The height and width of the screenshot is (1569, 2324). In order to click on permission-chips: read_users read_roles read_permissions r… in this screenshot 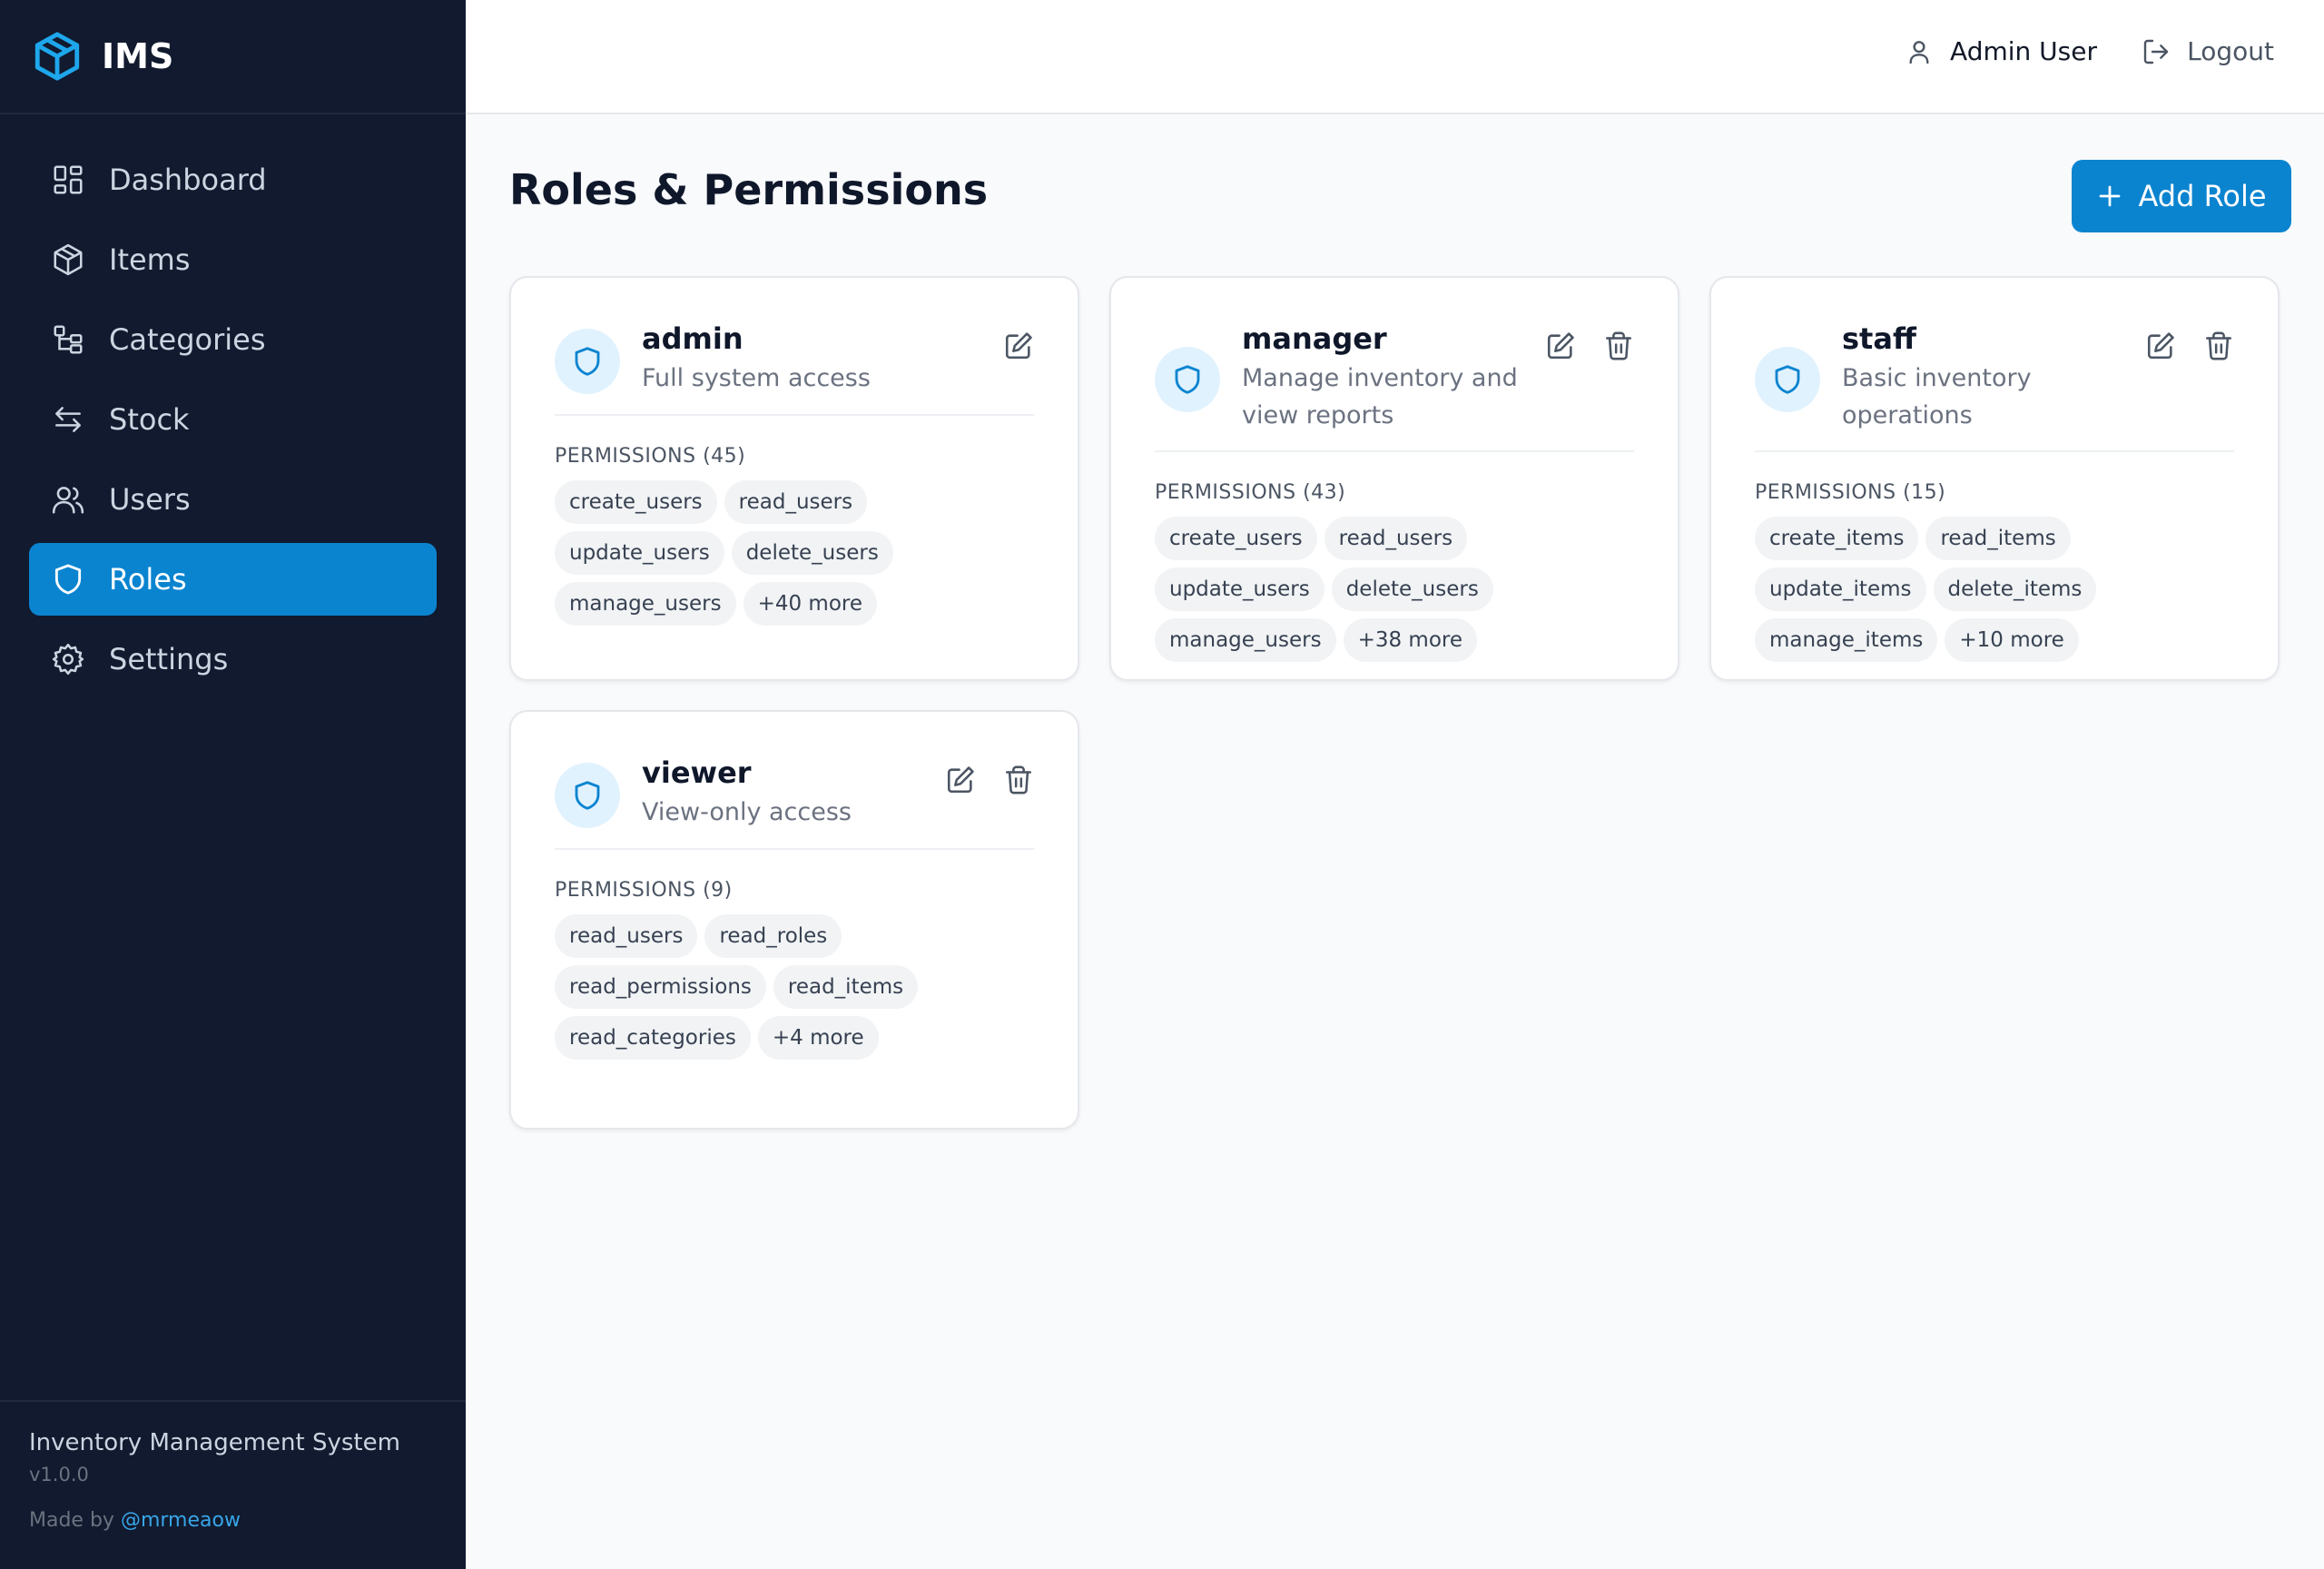, I will do `click(794, 1009)`.